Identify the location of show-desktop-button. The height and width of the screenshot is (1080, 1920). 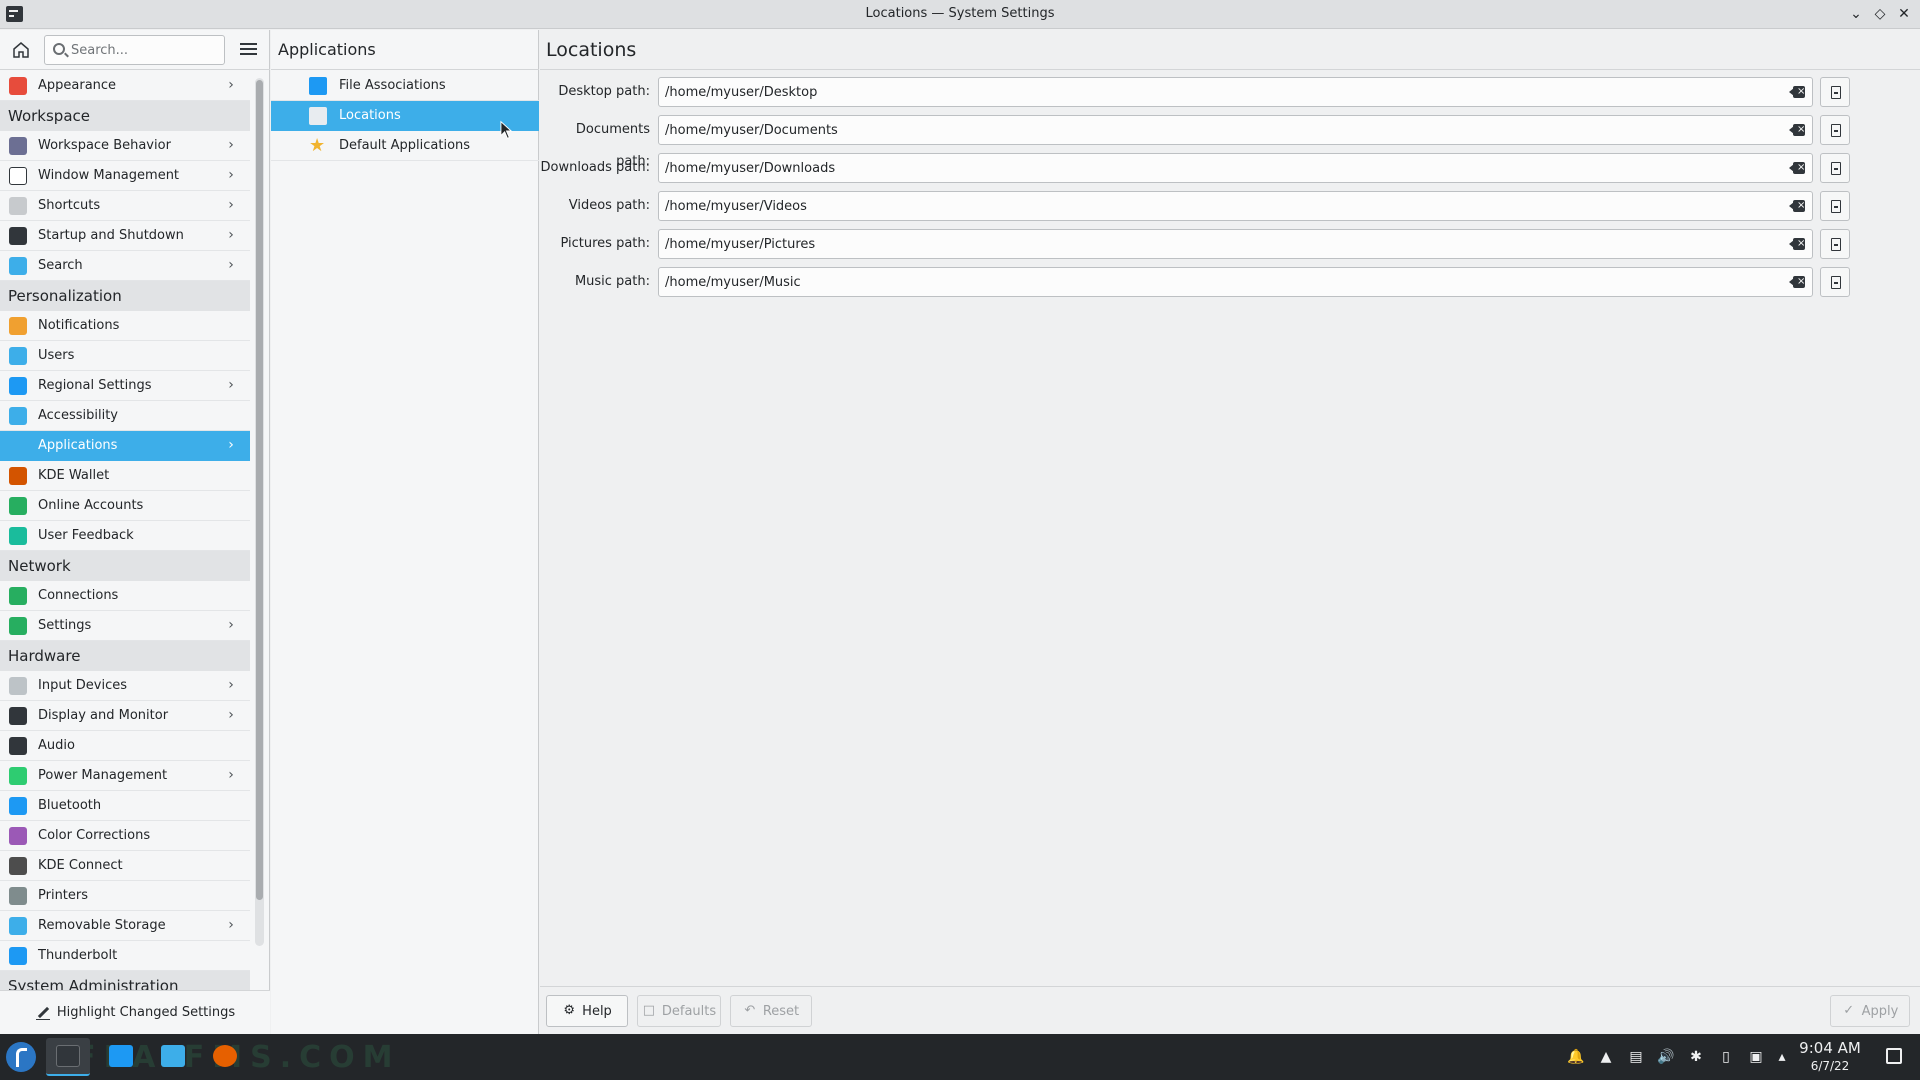
(1894, 1056).